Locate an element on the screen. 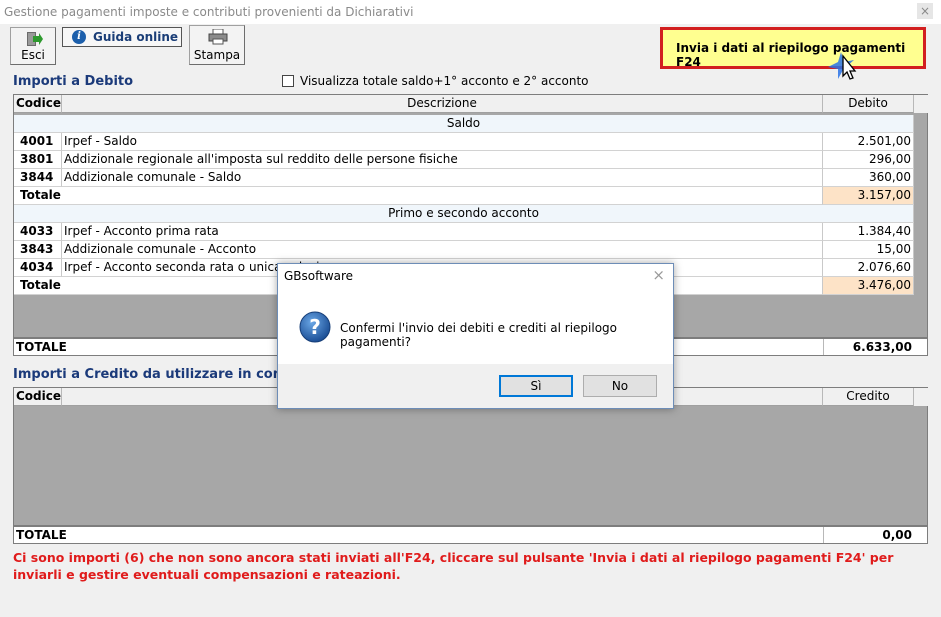  dialog-button-bar: Sì No is located at coordinates (475, 386).